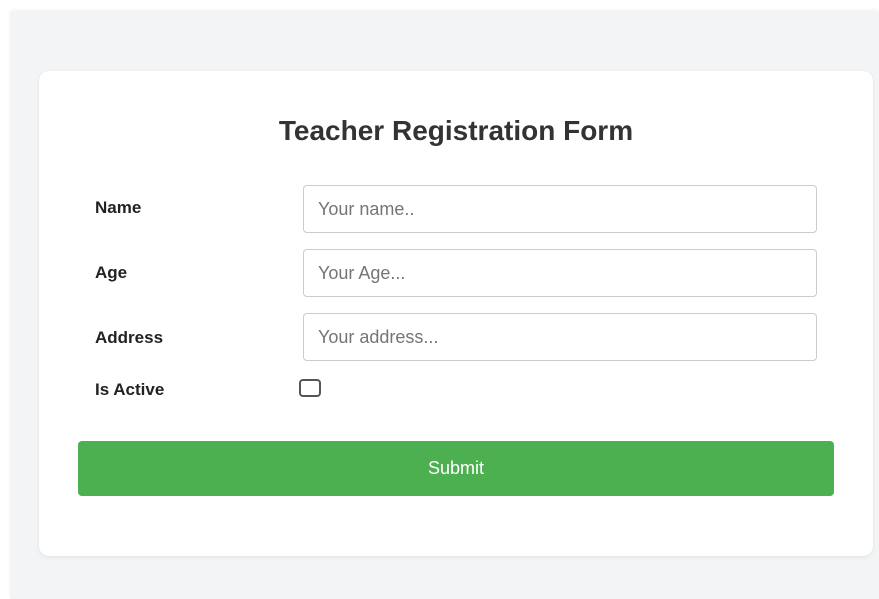 The width and height of the screenshot is (879, 599). Describe the element at coordinates (456, 130) in the screenshot. I see `form-title: Teacher Registration Form` at that location.